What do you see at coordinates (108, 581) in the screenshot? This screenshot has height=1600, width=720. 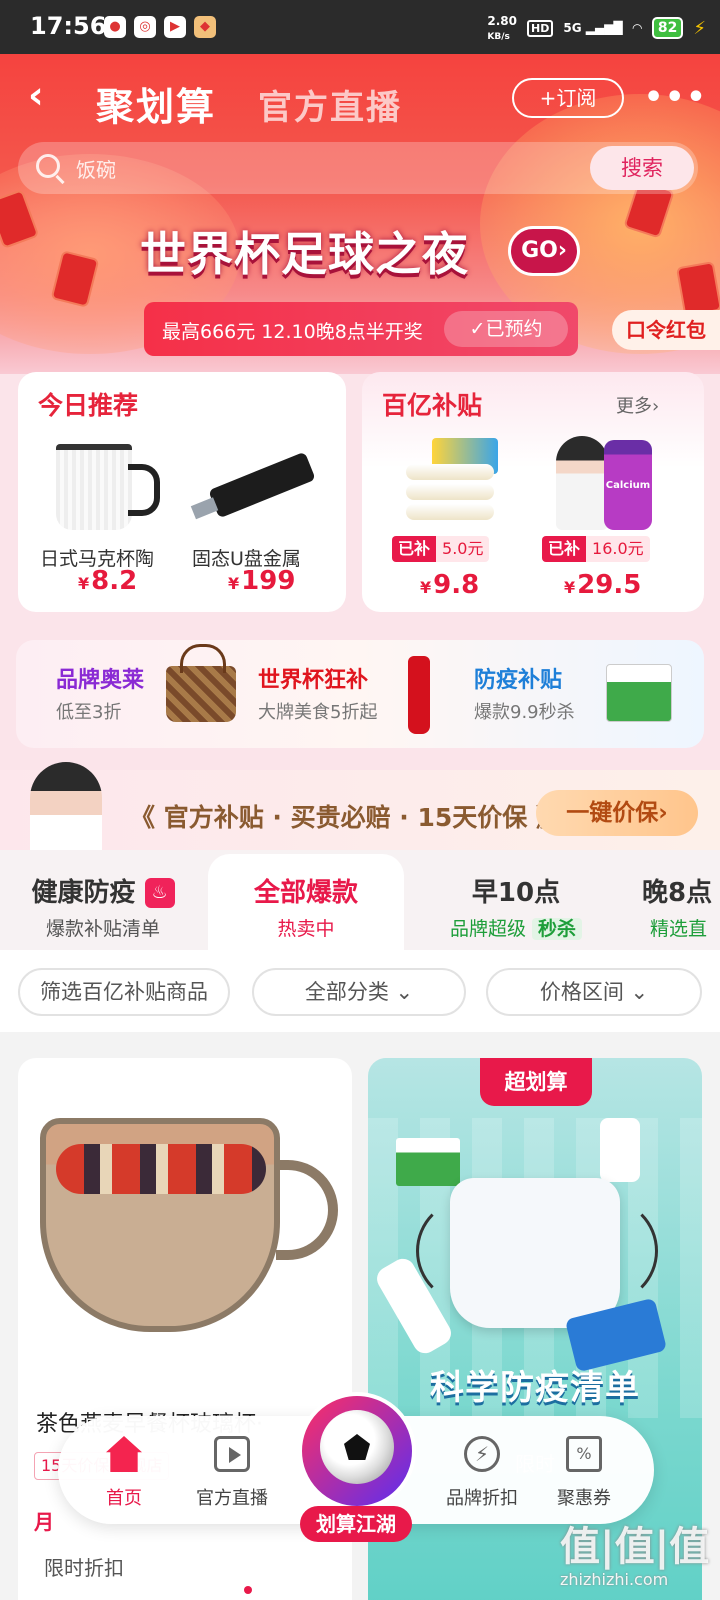 I see `product-price: ¥8.2` at bounding box center [108, 581].